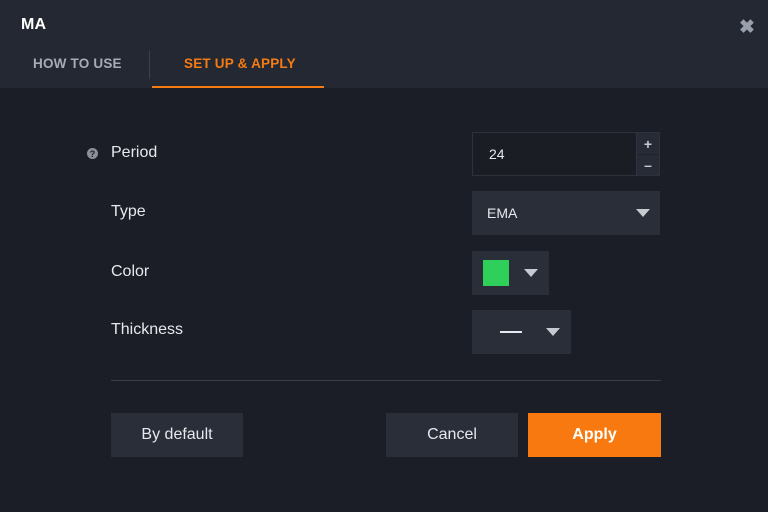  What do you see at coordinates (747, 27) in the screenshot?
I see `close-icon: ✖` at bounding box center [747, 27].